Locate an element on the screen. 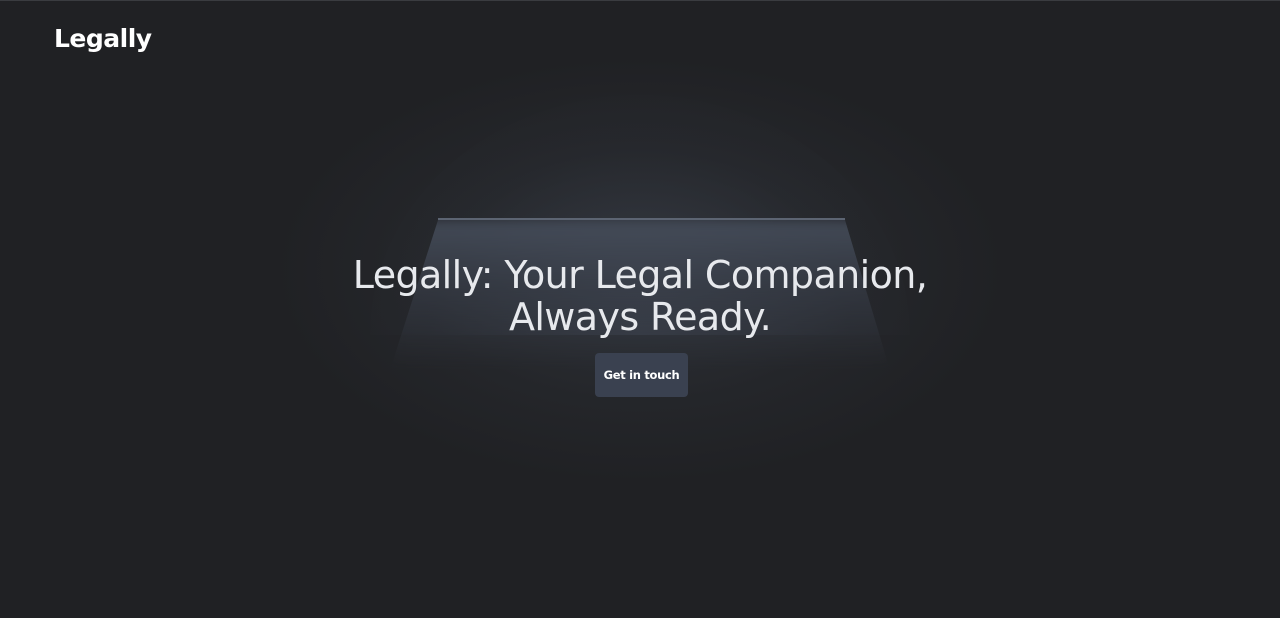 The width and height of the screenshot is (1280, 618). brand-logo: Legally is located at coordinates (103, 38).